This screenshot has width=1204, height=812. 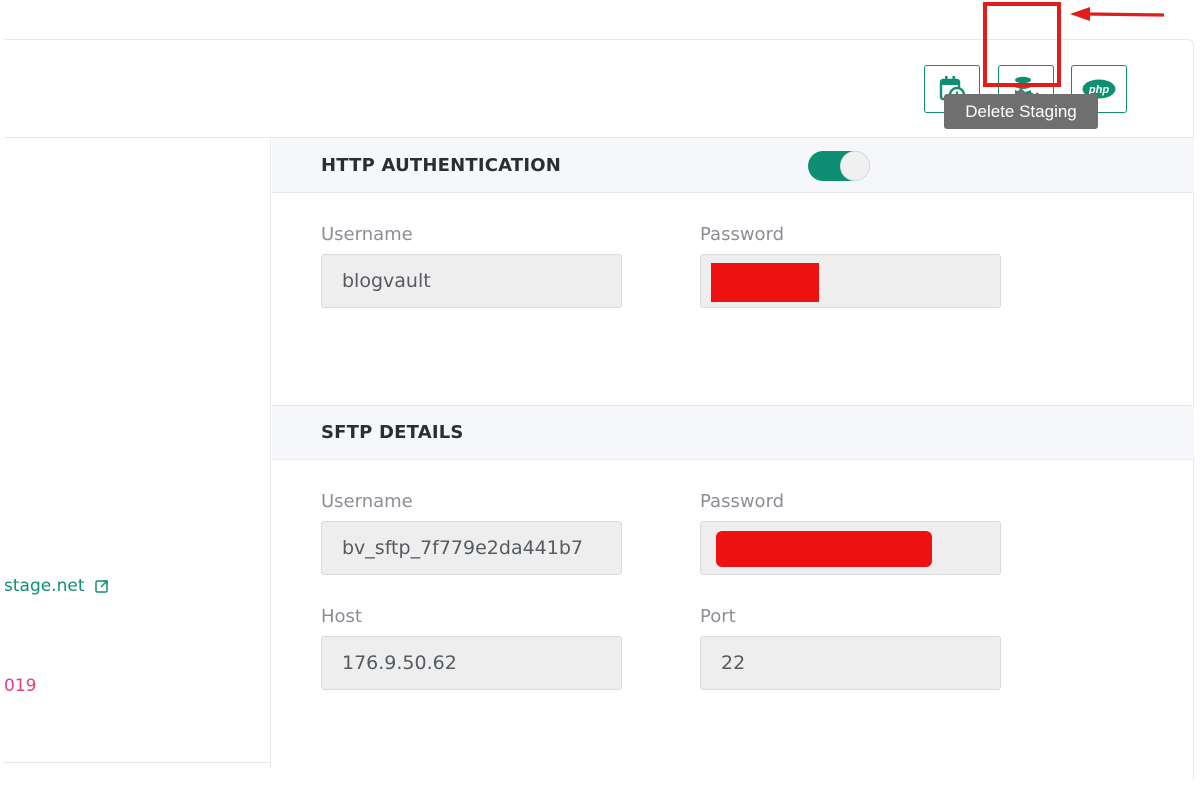 I want to click on toggle-knob, so click(x=855, y=166).